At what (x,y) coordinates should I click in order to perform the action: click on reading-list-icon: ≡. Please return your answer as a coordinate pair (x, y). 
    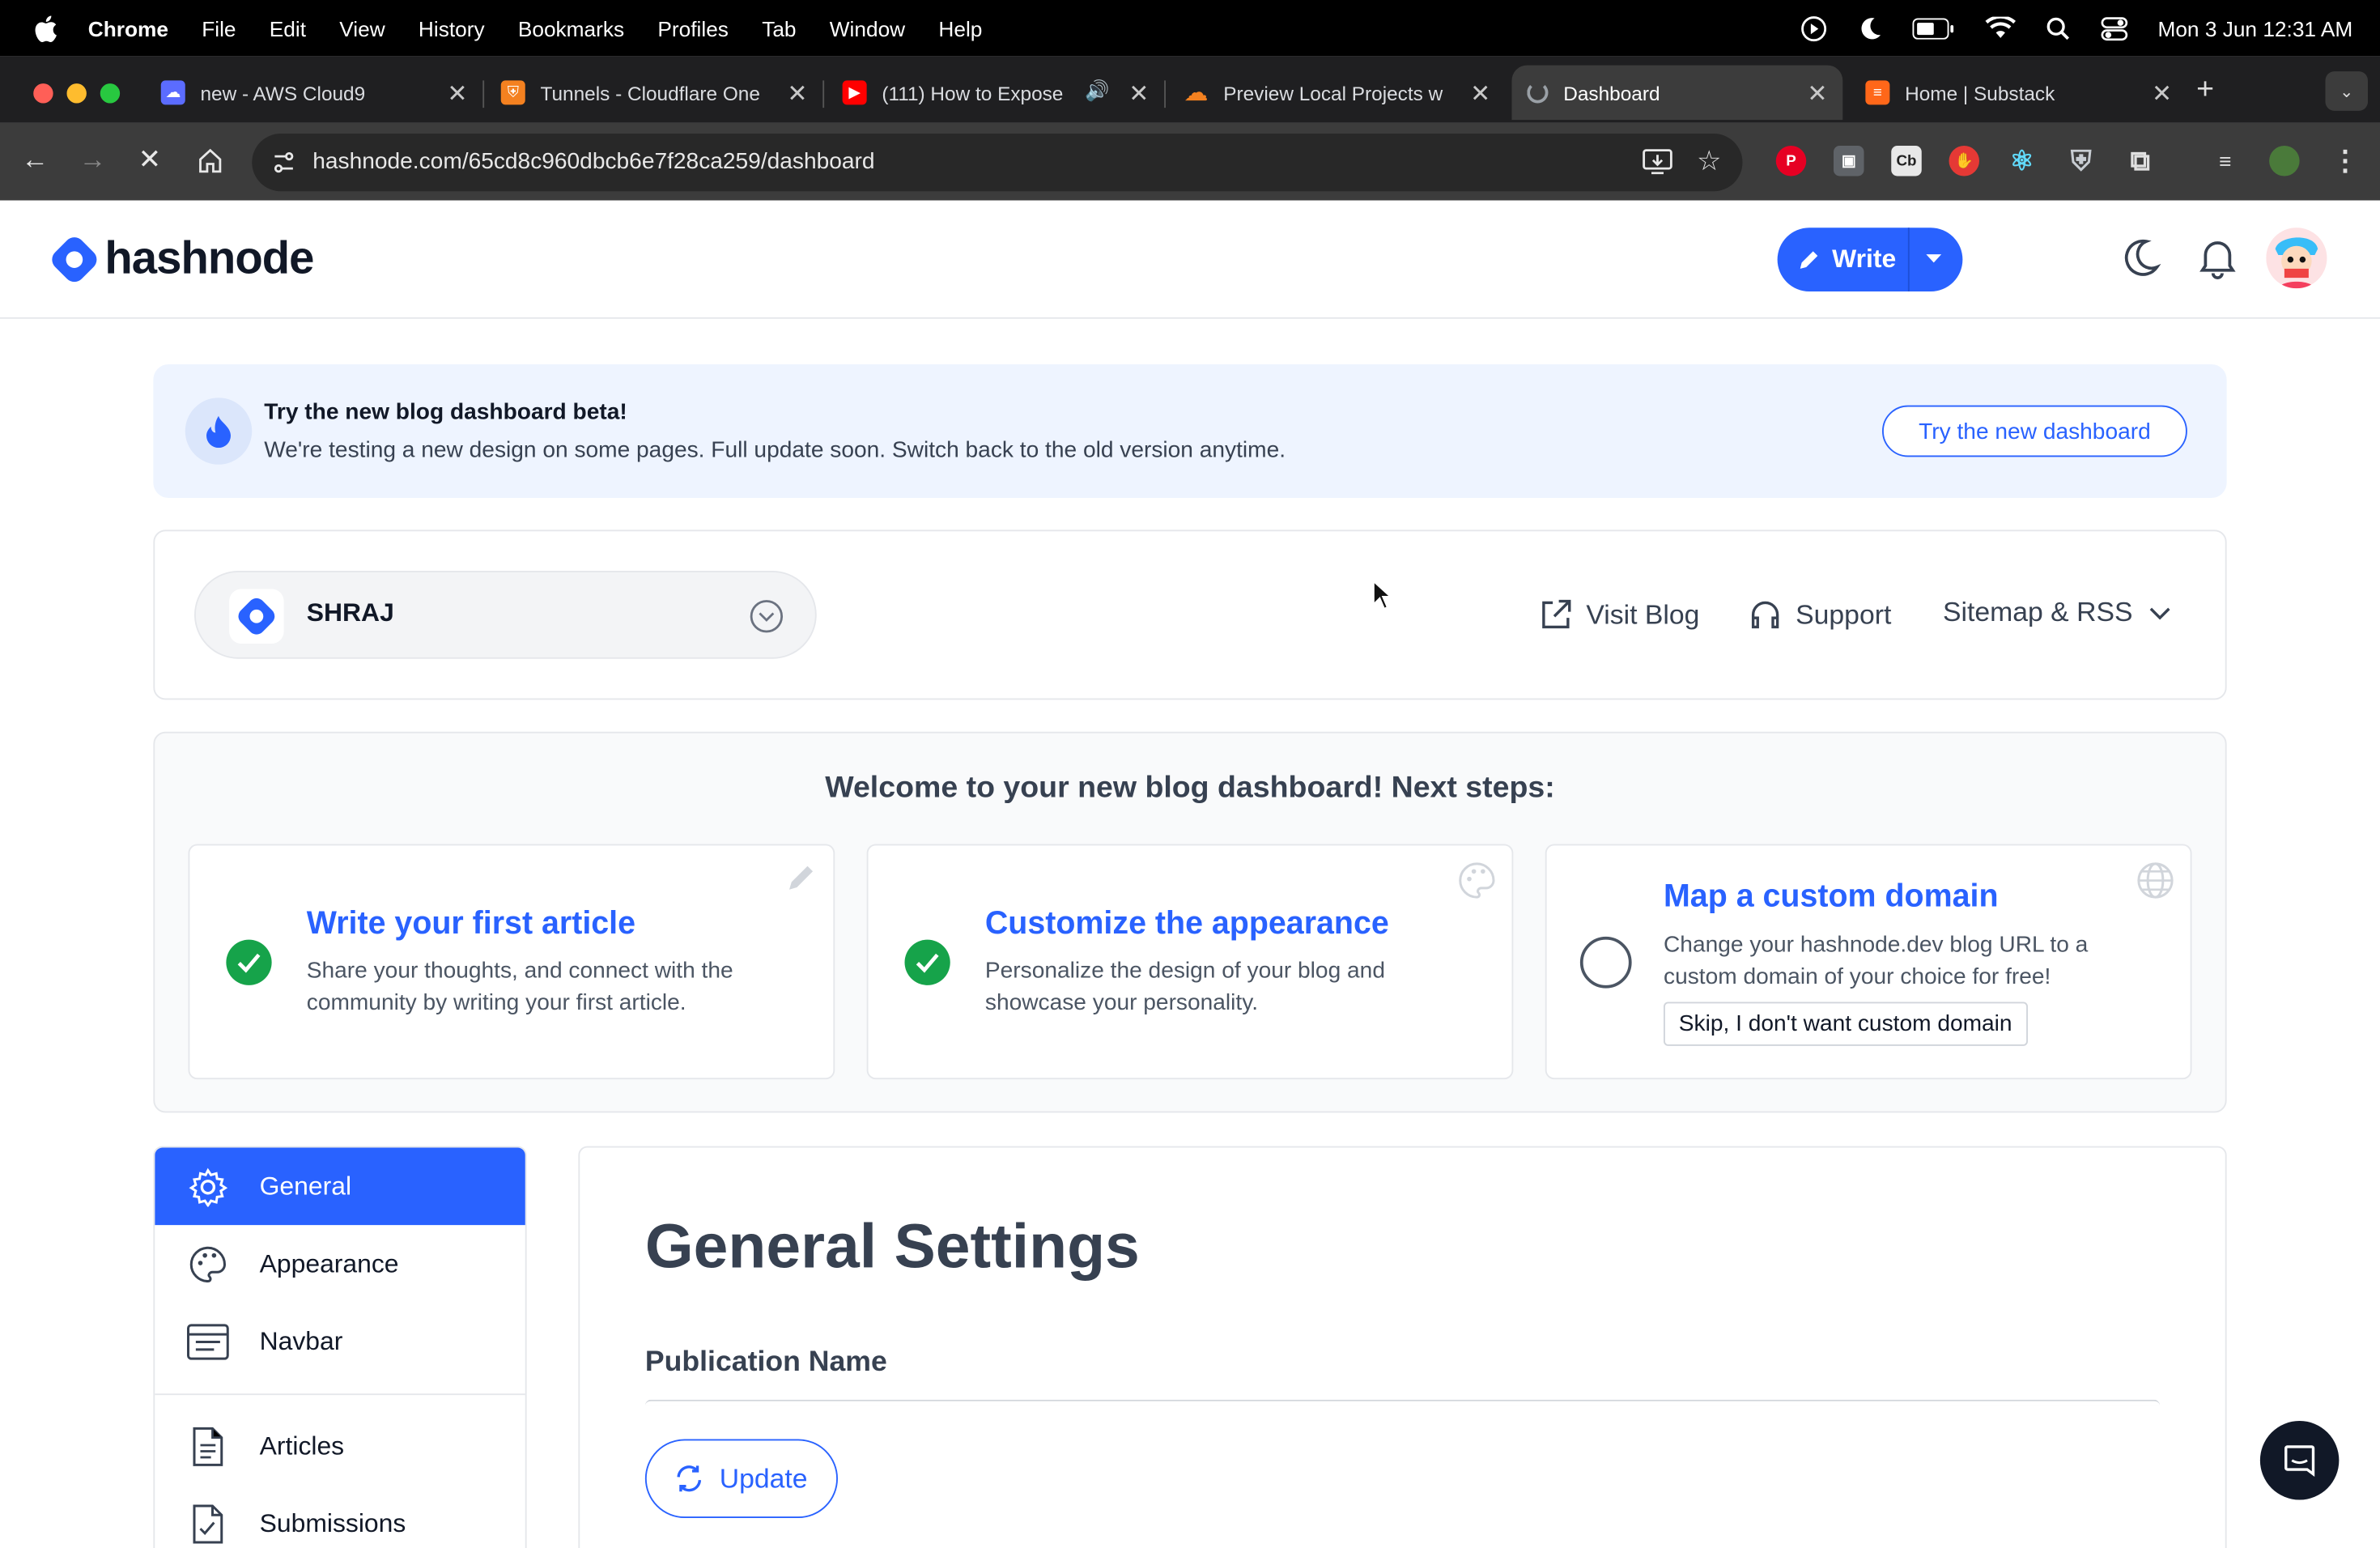
    Looking at the image, I should click on (2226, 161).